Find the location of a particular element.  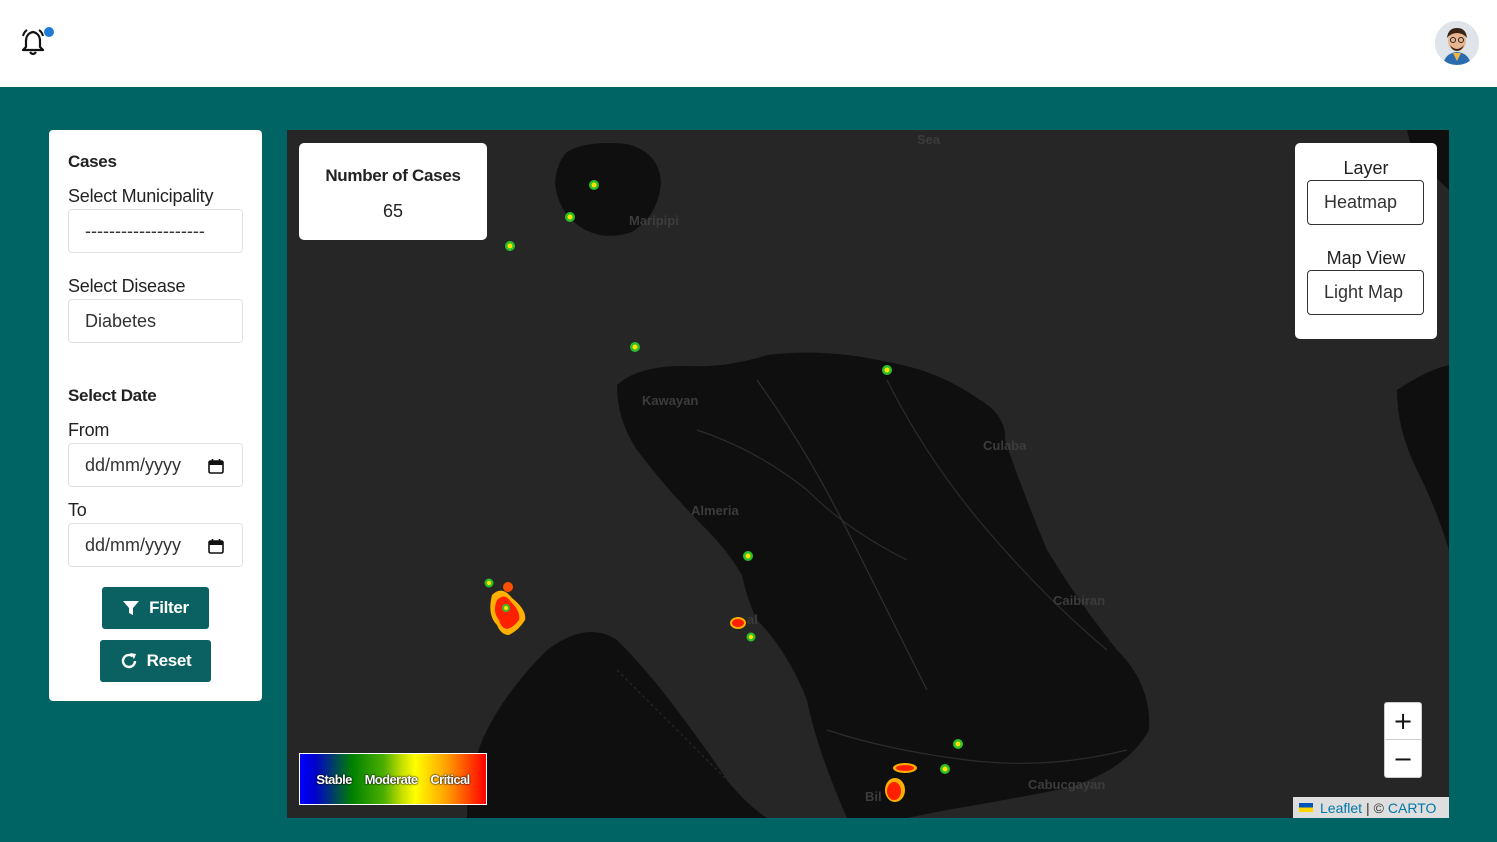

heatmap-legend: Stable Moderate Critical is located at coordinates (393, 779).